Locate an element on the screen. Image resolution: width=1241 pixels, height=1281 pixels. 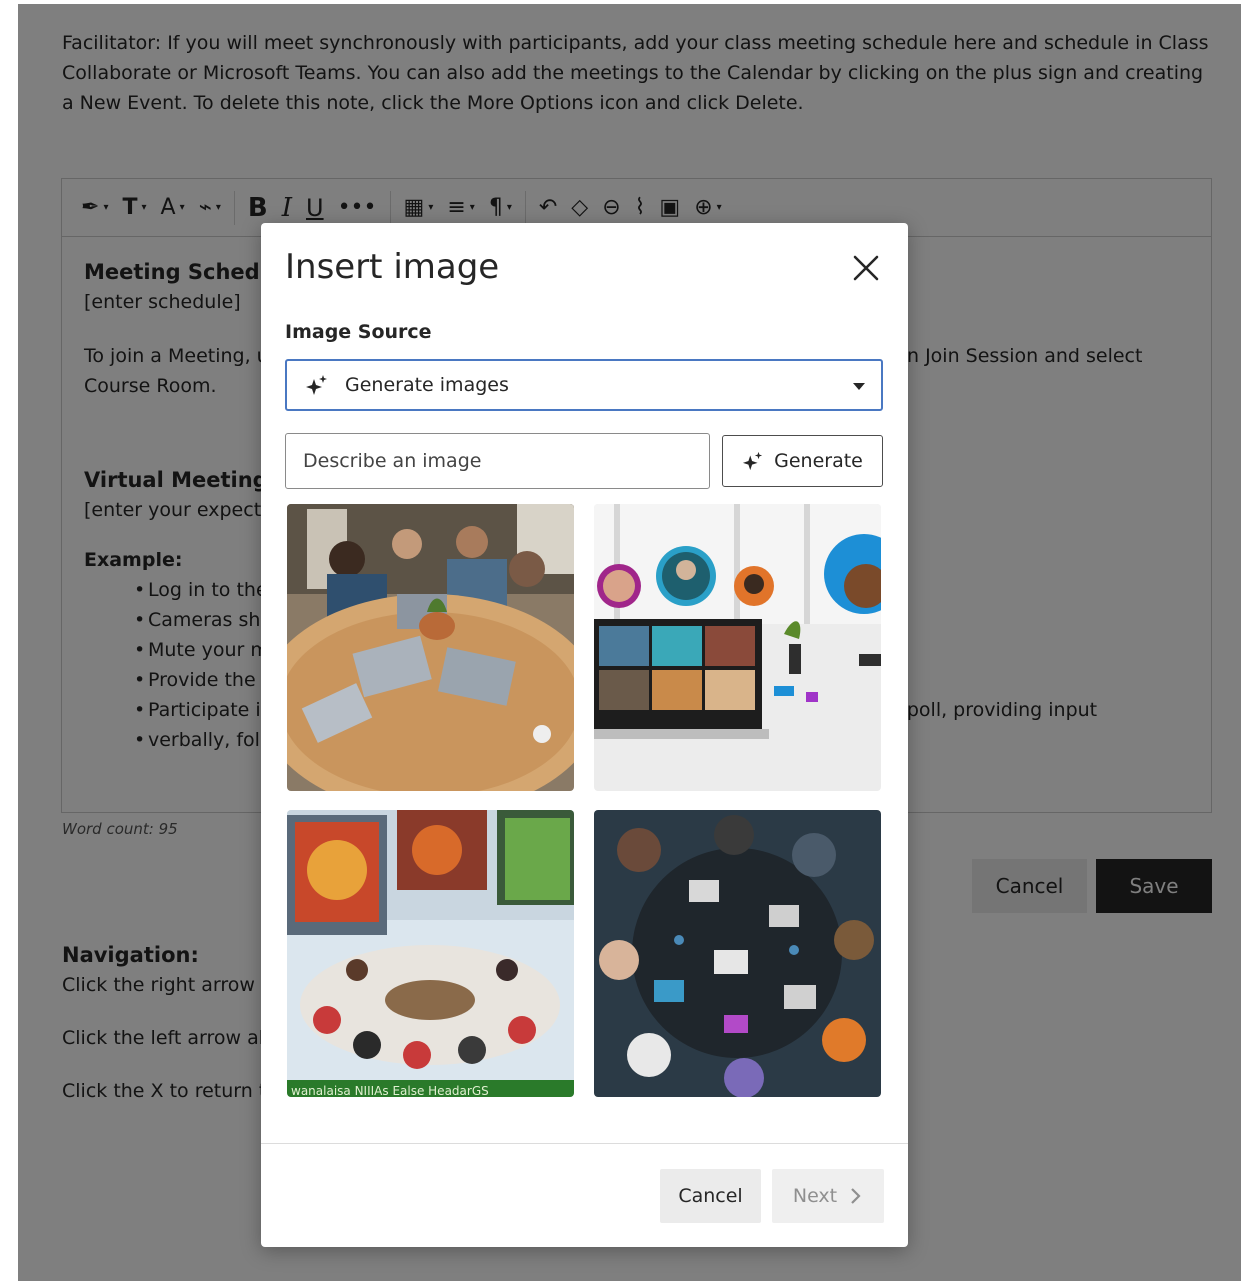
close-icon is located at coordinates (866, 268).